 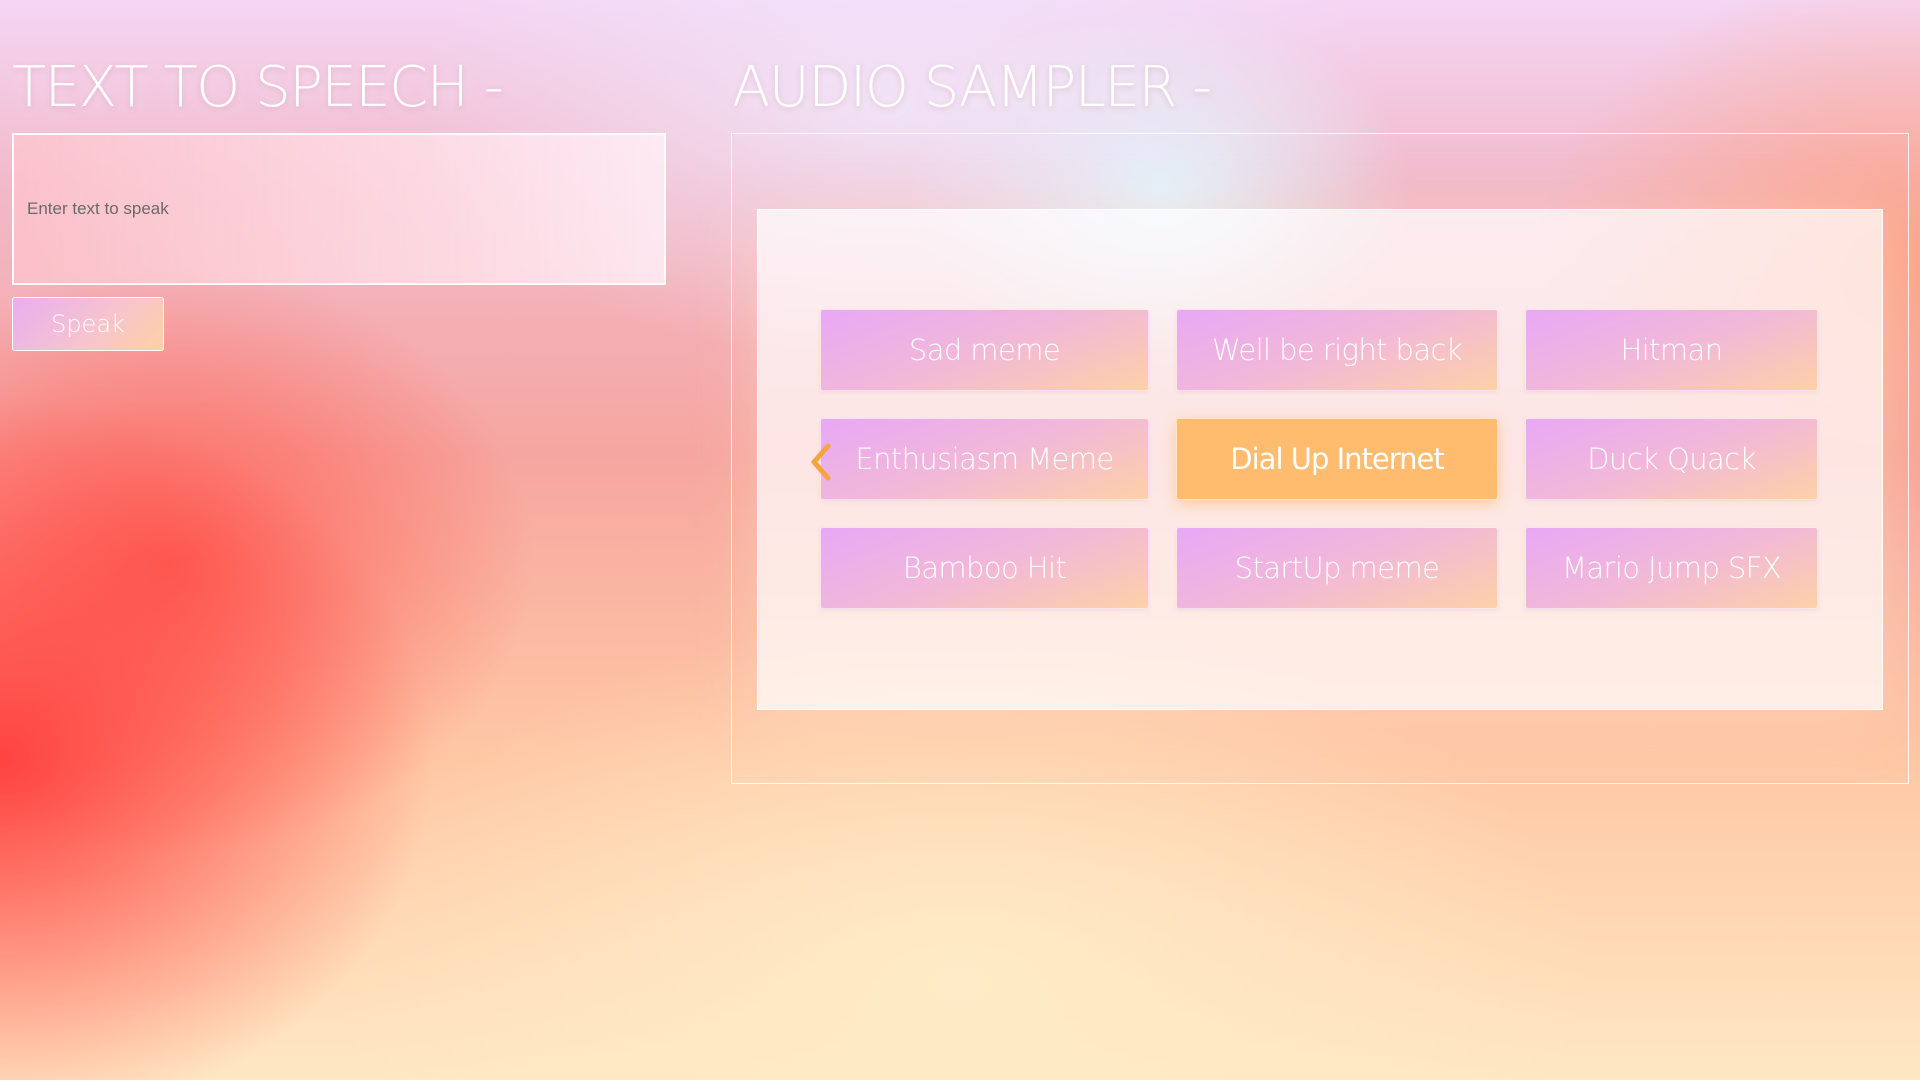 What do you see at coordinates (984, 350) in the screenshot?
I see `sample-button-sad-meme: Sad meme` at bounding box center [984, 350].